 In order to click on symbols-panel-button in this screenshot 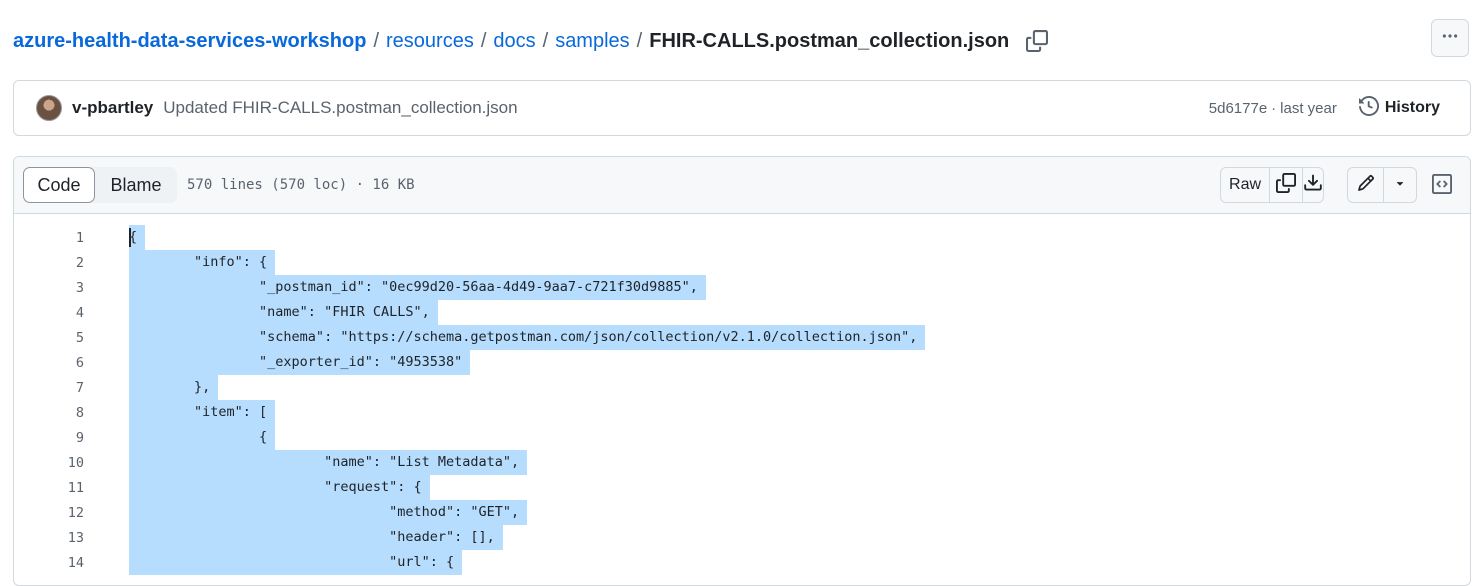, I will do `click(1442, 186)`.